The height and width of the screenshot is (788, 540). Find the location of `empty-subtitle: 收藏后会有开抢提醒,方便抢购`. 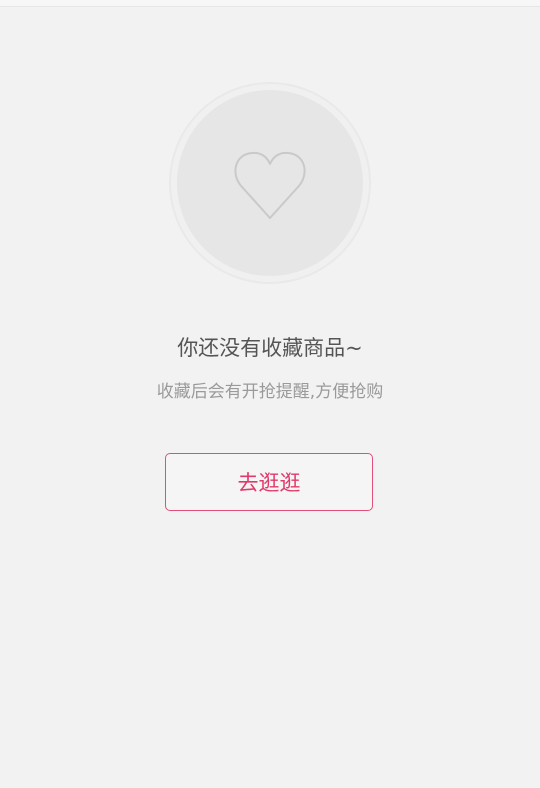

empty-subtitle: 收藏后会有开抢提醒,方便抢购 is located at coordinates (270, 392).